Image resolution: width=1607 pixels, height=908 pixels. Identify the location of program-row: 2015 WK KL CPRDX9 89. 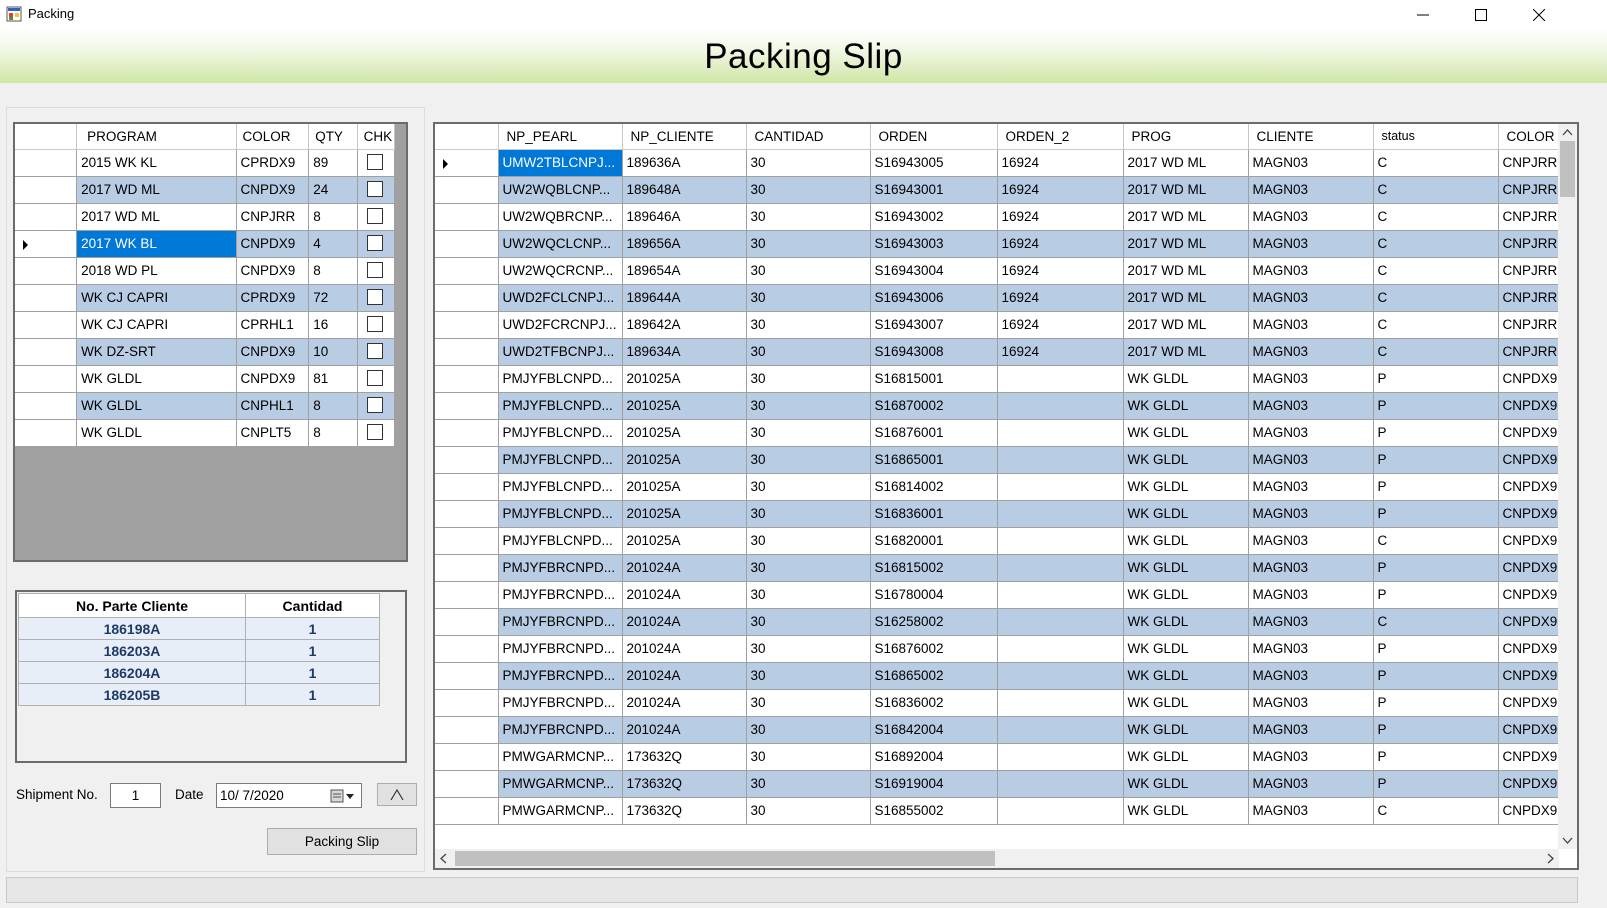
(205, 163).